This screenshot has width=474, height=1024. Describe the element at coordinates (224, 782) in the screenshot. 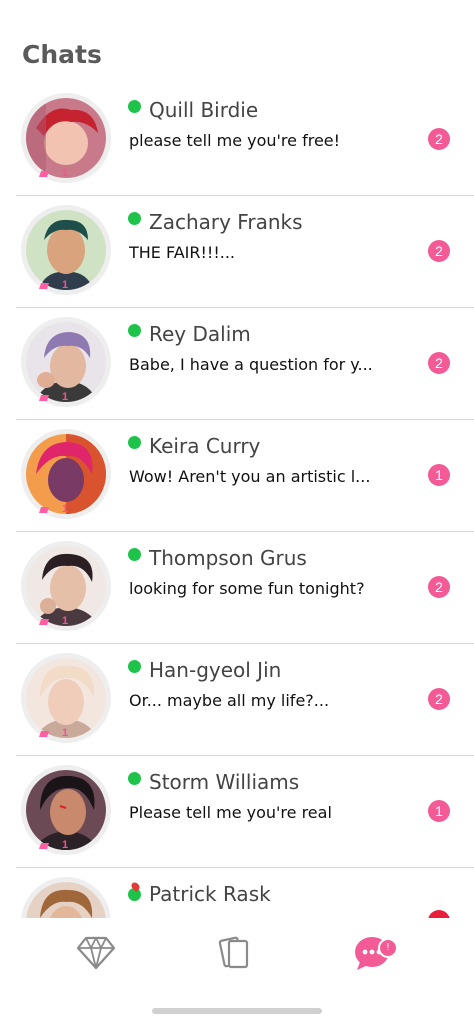

I see `contact-name: Storm Williams` at that location.